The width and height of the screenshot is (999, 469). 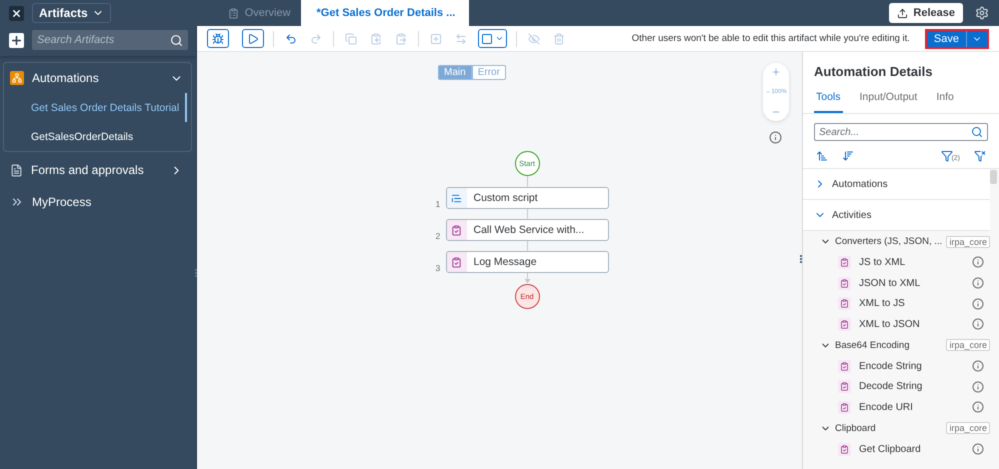 What do you see at coordinates (436, 38) in the screenshot?
I see `add-square-icon` at bounding box center [436, 38].